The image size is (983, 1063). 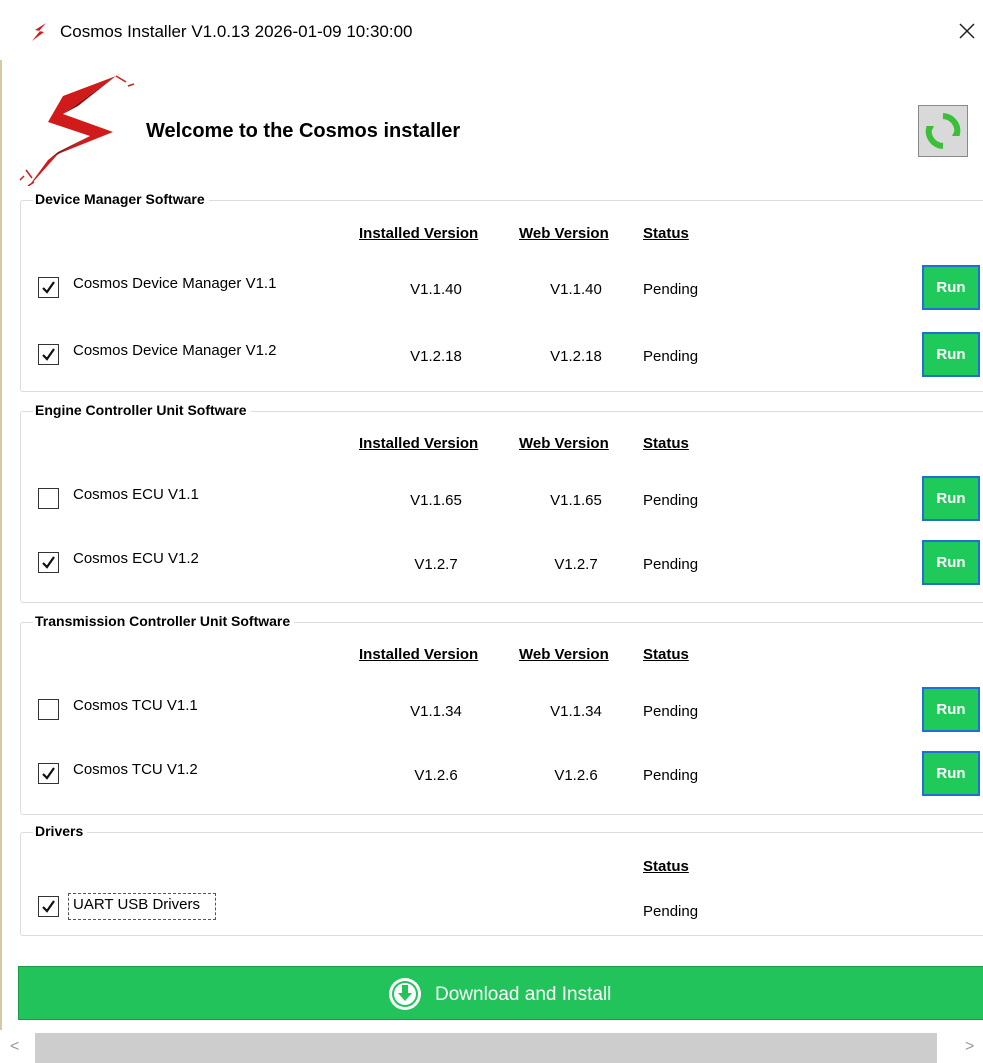 I want to click on refresh-button, so click(x=943, y=131).